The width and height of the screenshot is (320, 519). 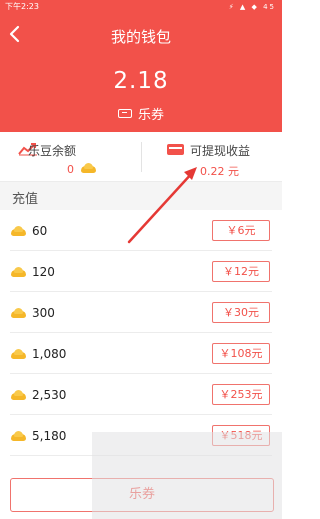 I want to click on page-title: 我的钱包, so click(x=140, y=37).